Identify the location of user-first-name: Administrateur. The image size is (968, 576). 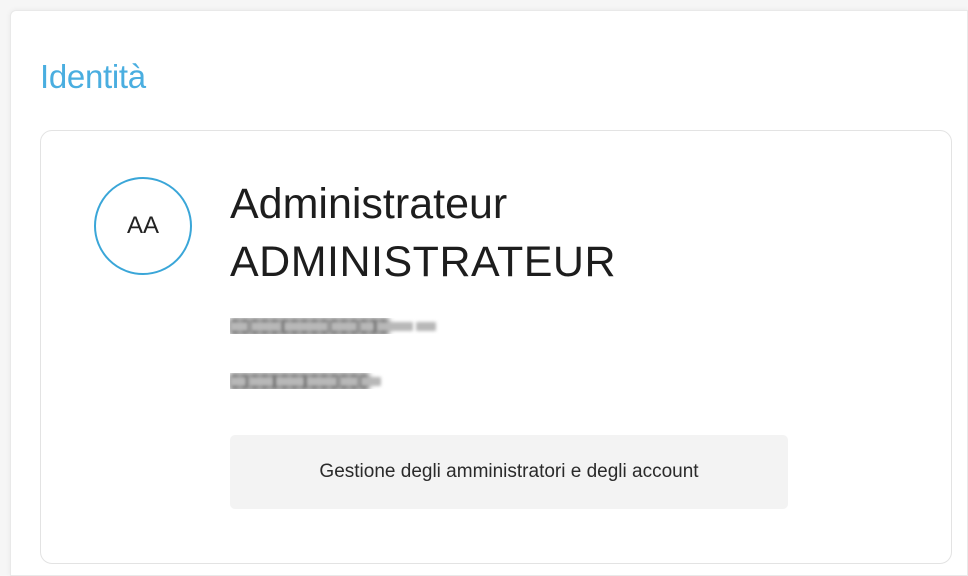
(369, 204).